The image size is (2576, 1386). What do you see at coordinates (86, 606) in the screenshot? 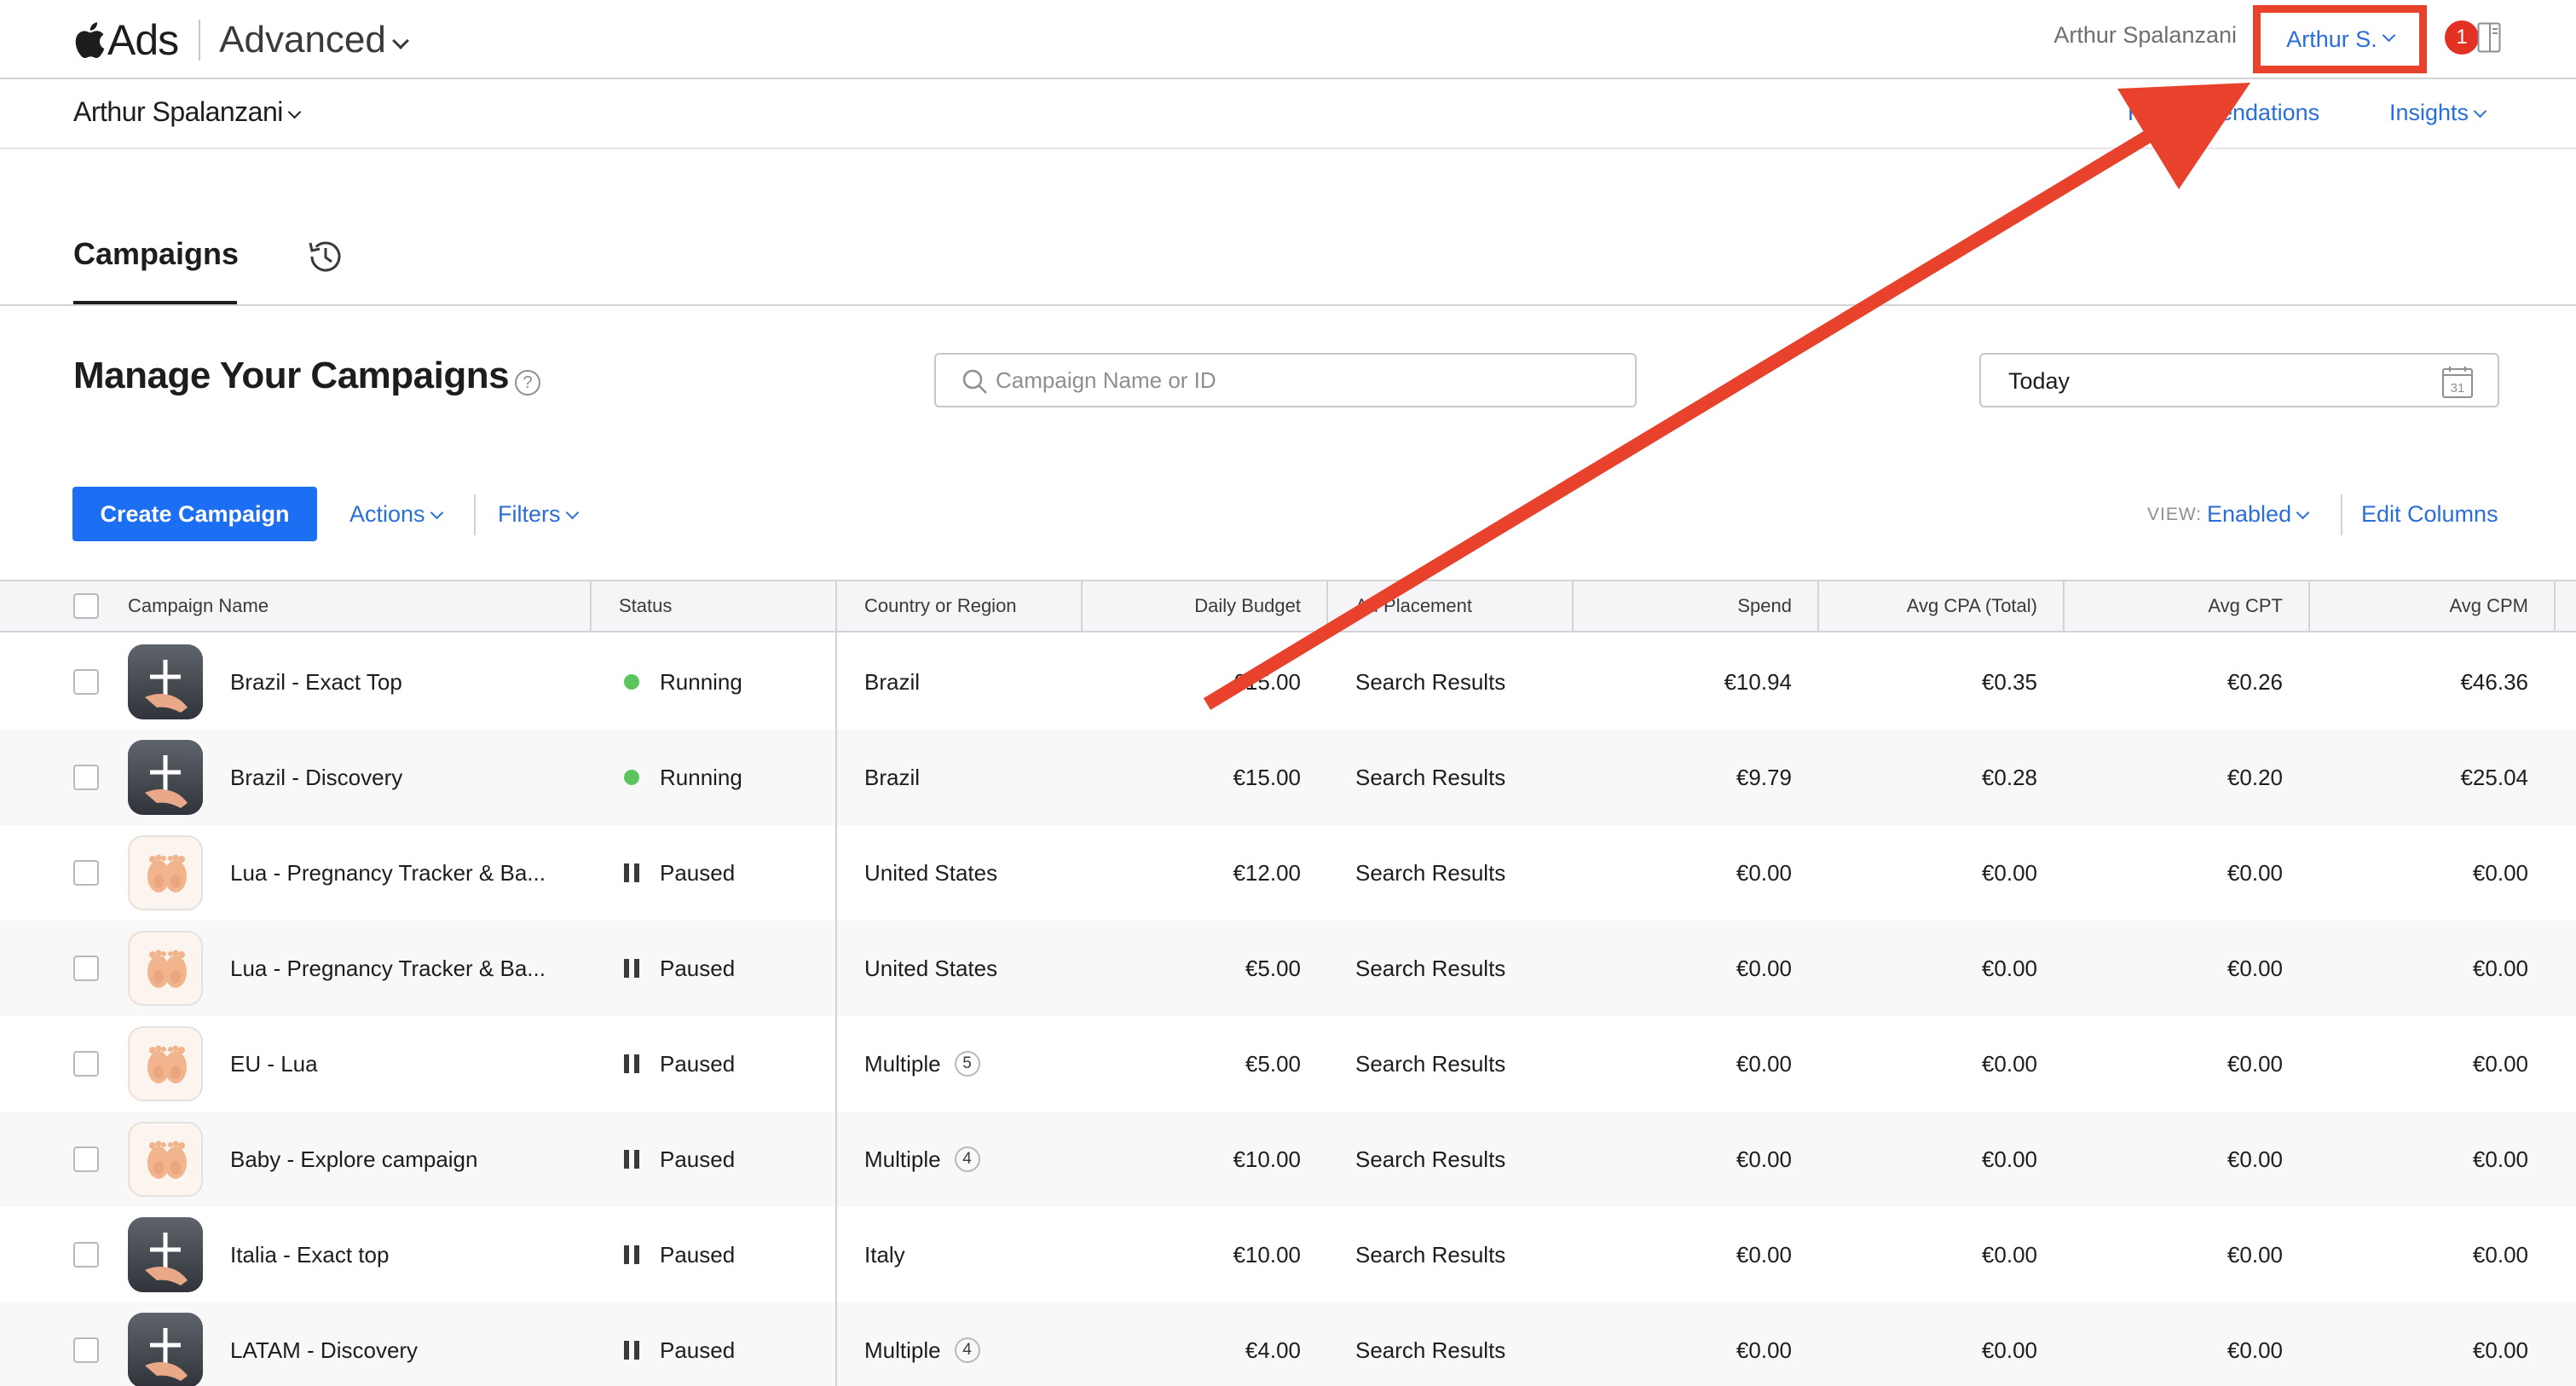
I see `select-all-checkbox` at bounding box center [86, 606].